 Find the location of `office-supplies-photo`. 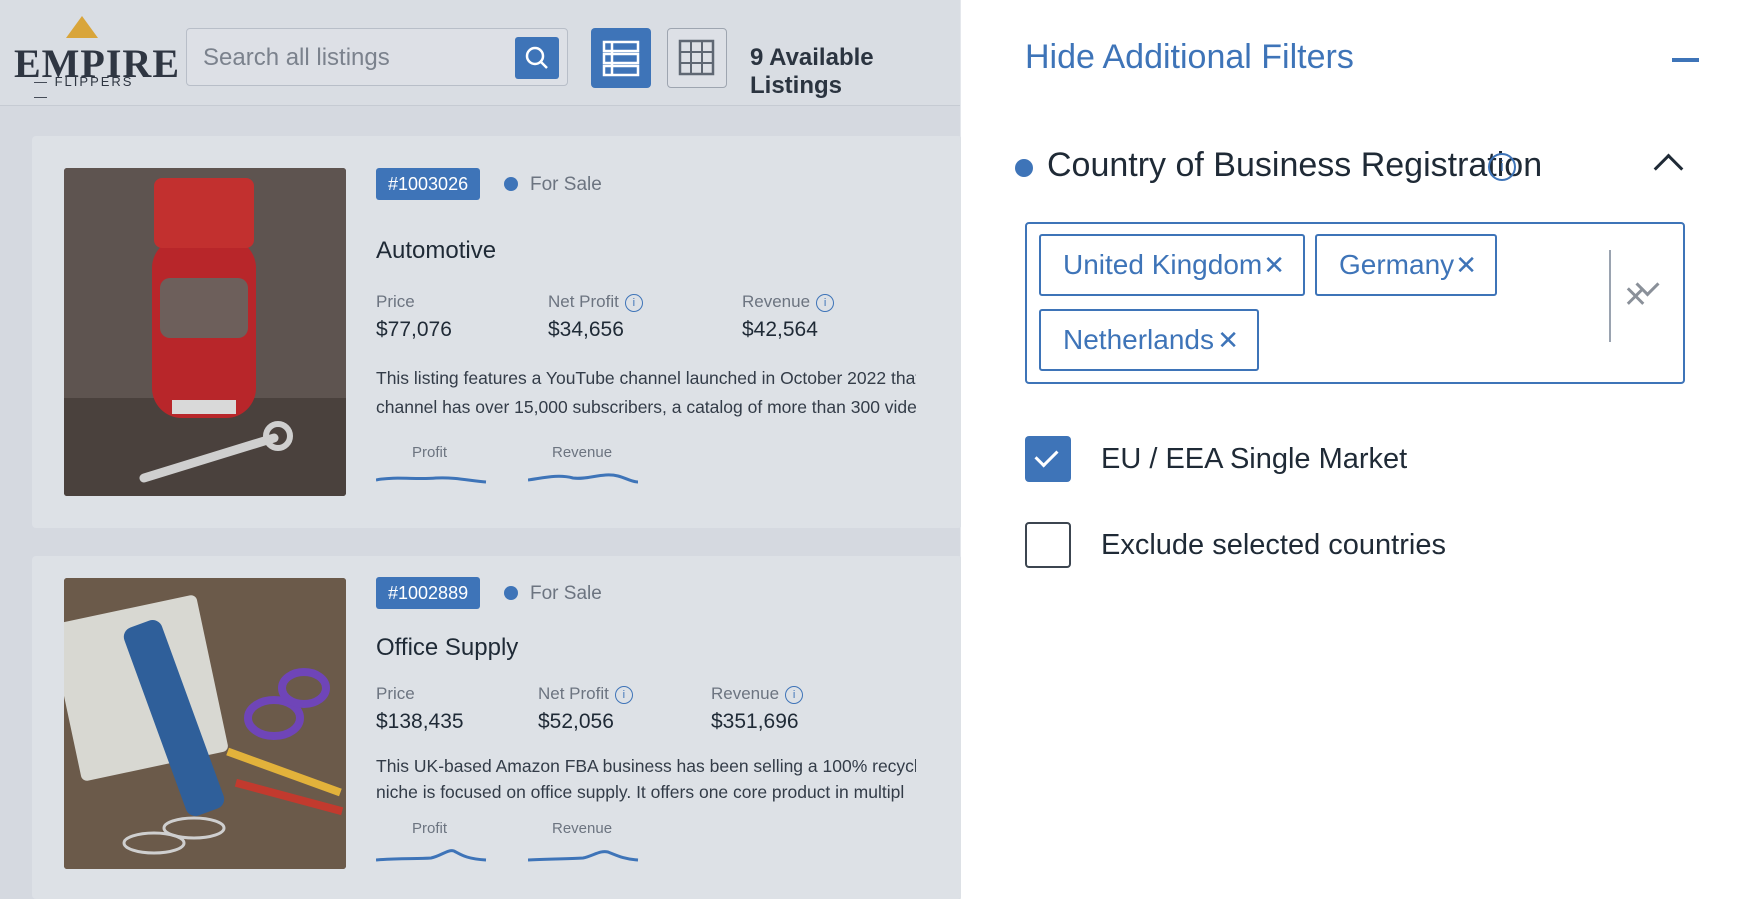

office-supplies-photo is located at coordinates (205, 723).